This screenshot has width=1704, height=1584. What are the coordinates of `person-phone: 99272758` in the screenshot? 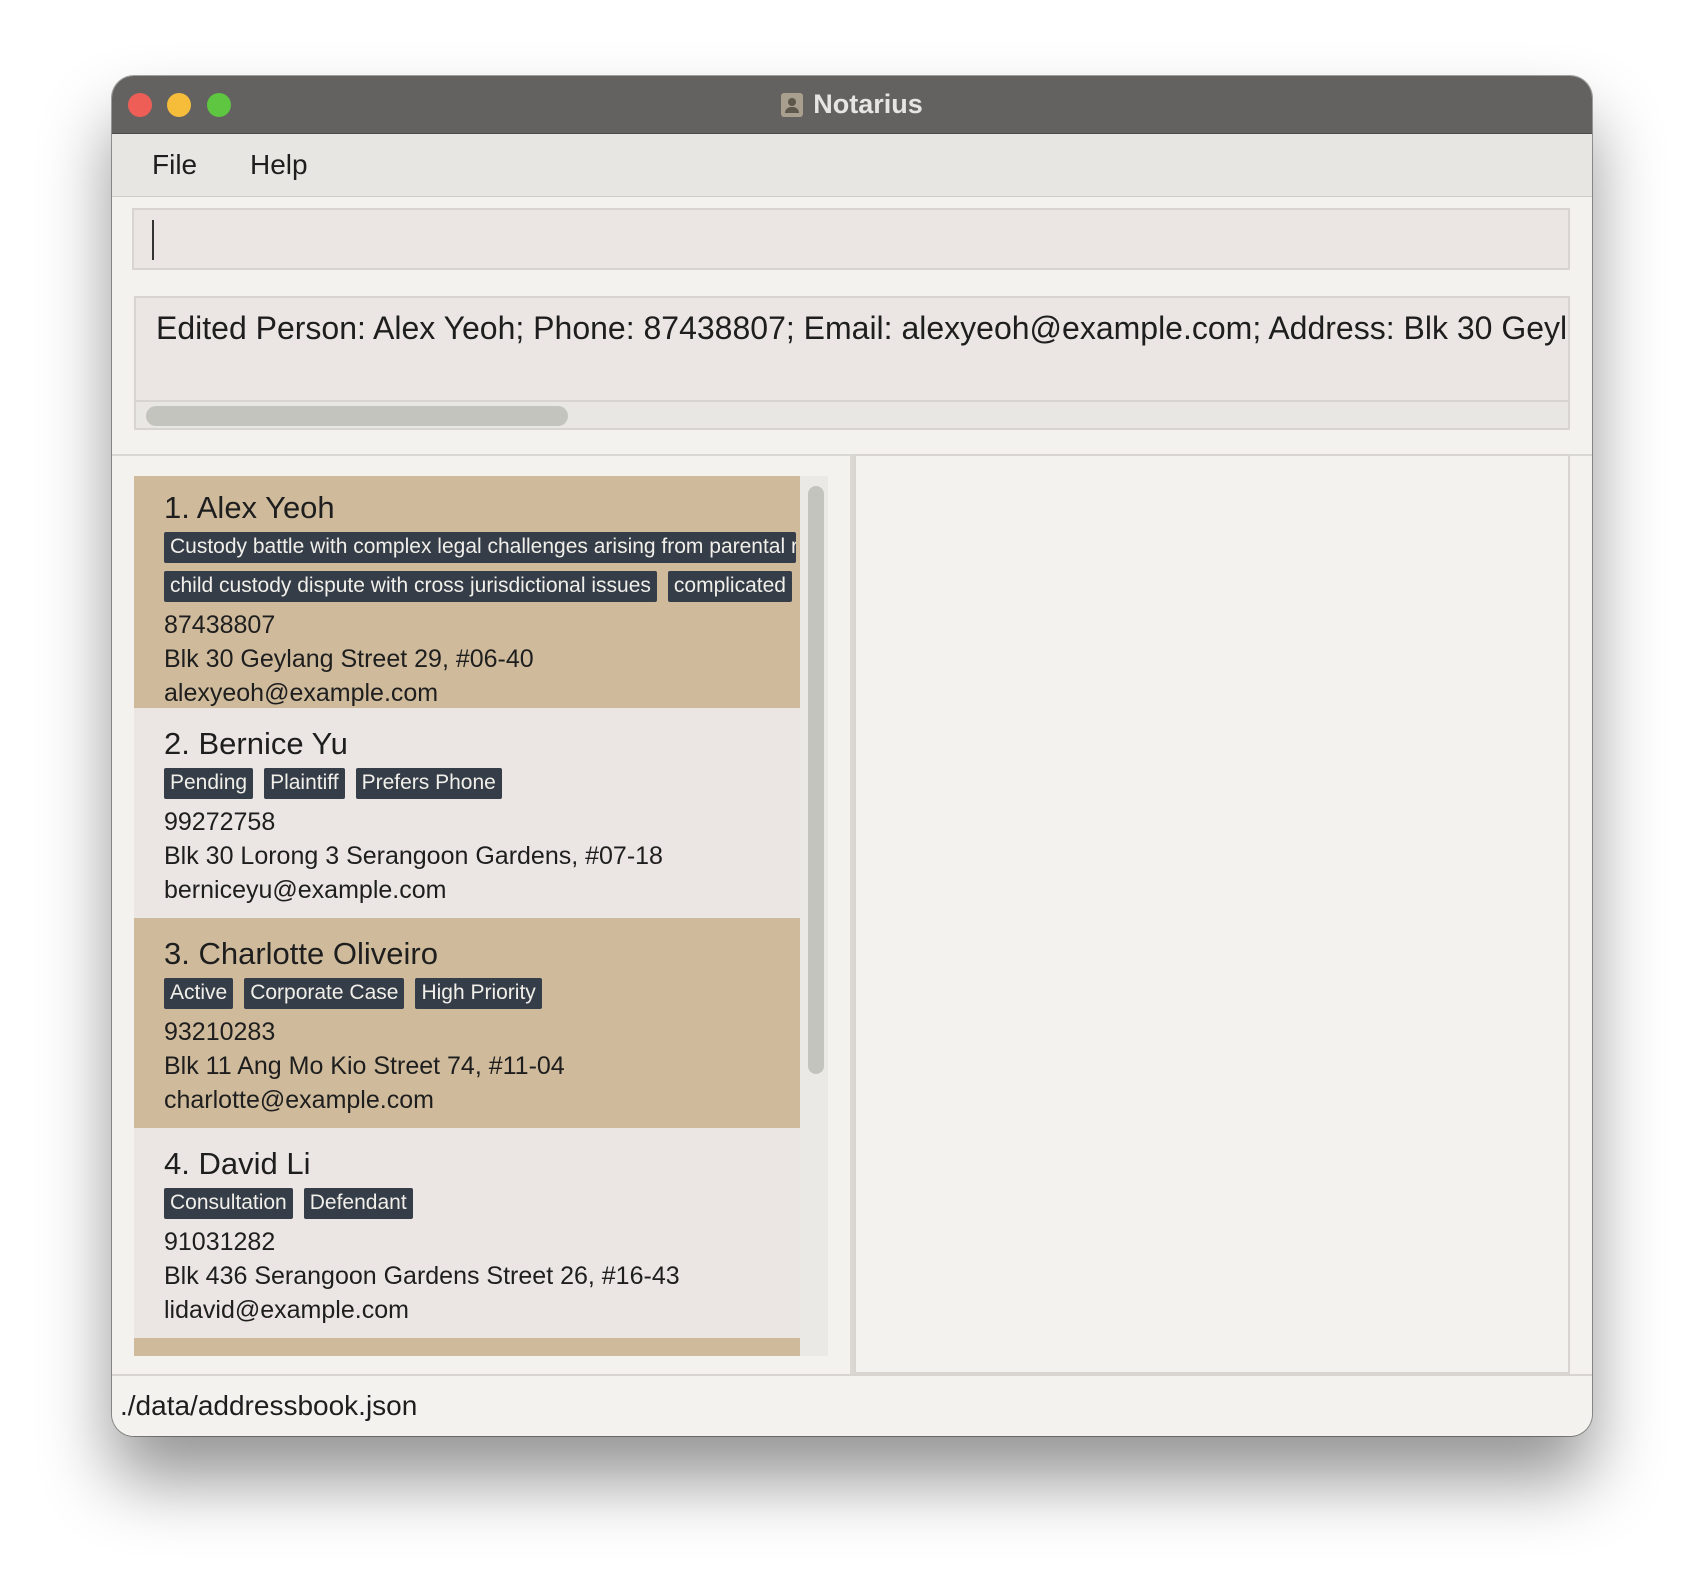 It's located at (220, 822).